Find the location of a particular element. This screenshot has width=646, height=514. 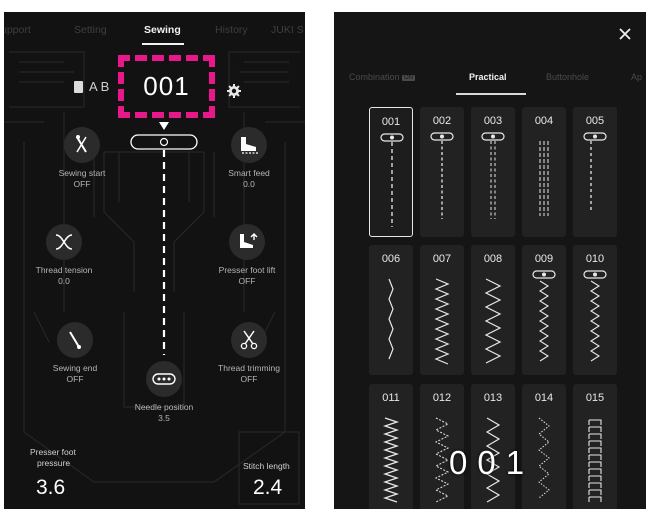

pattern-tile-001: 001 is located at coordinates (391, 172).